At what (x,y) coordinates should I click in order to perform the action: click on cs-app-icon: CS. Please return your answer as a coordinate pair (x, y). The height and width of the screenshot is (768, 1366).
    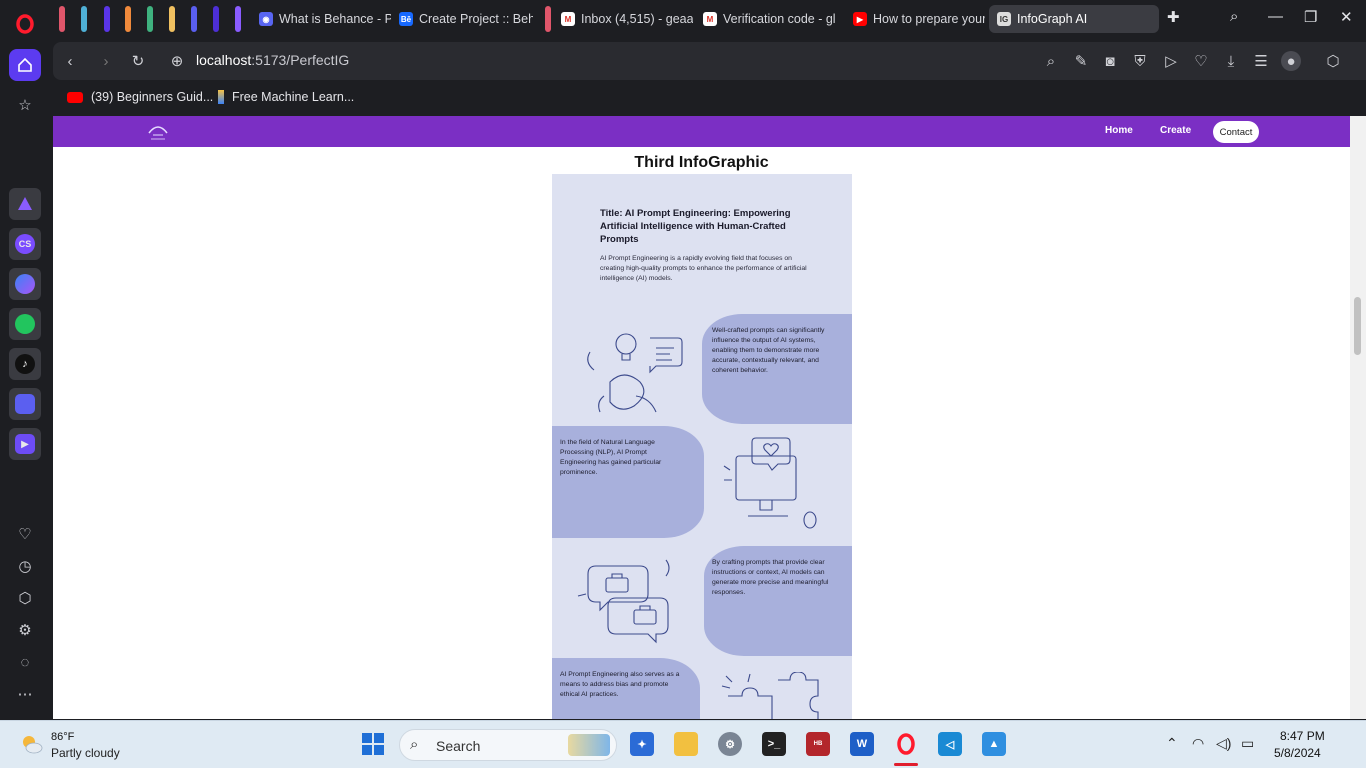
    Looking at the image, I should click on (25, 244).